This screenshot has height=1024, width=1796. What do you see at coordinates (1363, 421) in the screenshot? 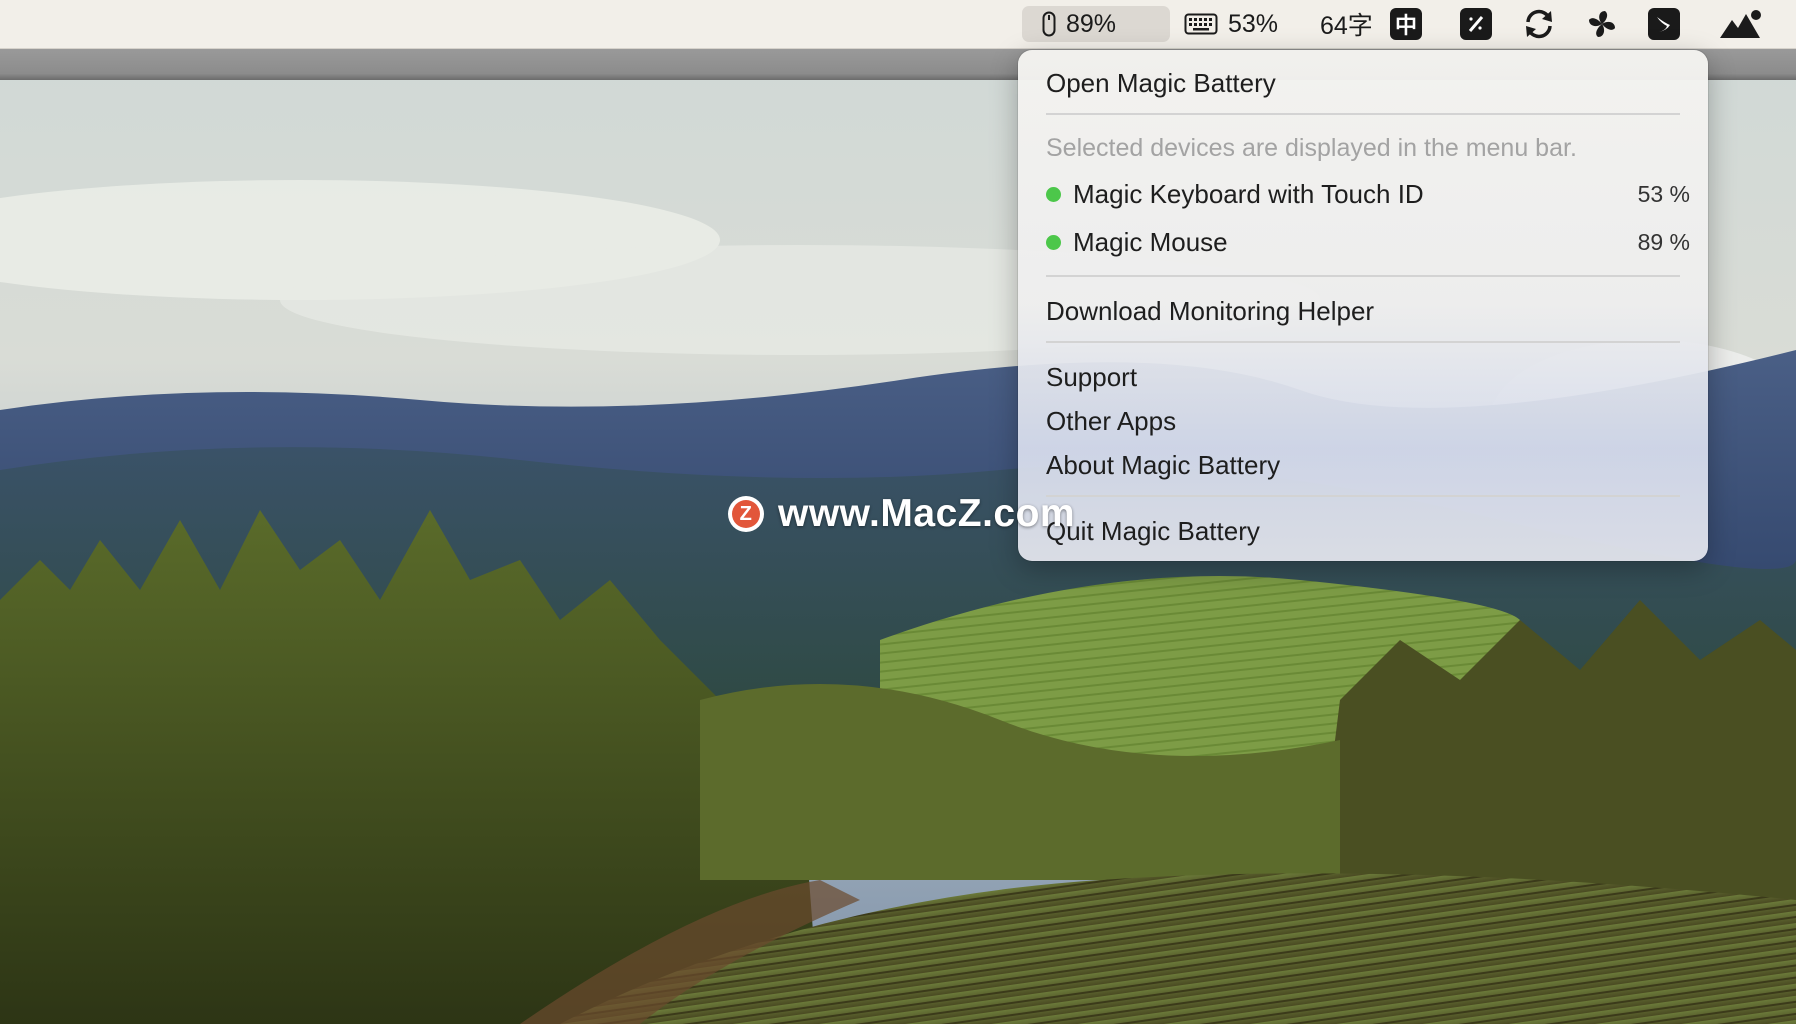
I see `menu-item-other-apps: Other Apps` at bounding box center [1363, 421].